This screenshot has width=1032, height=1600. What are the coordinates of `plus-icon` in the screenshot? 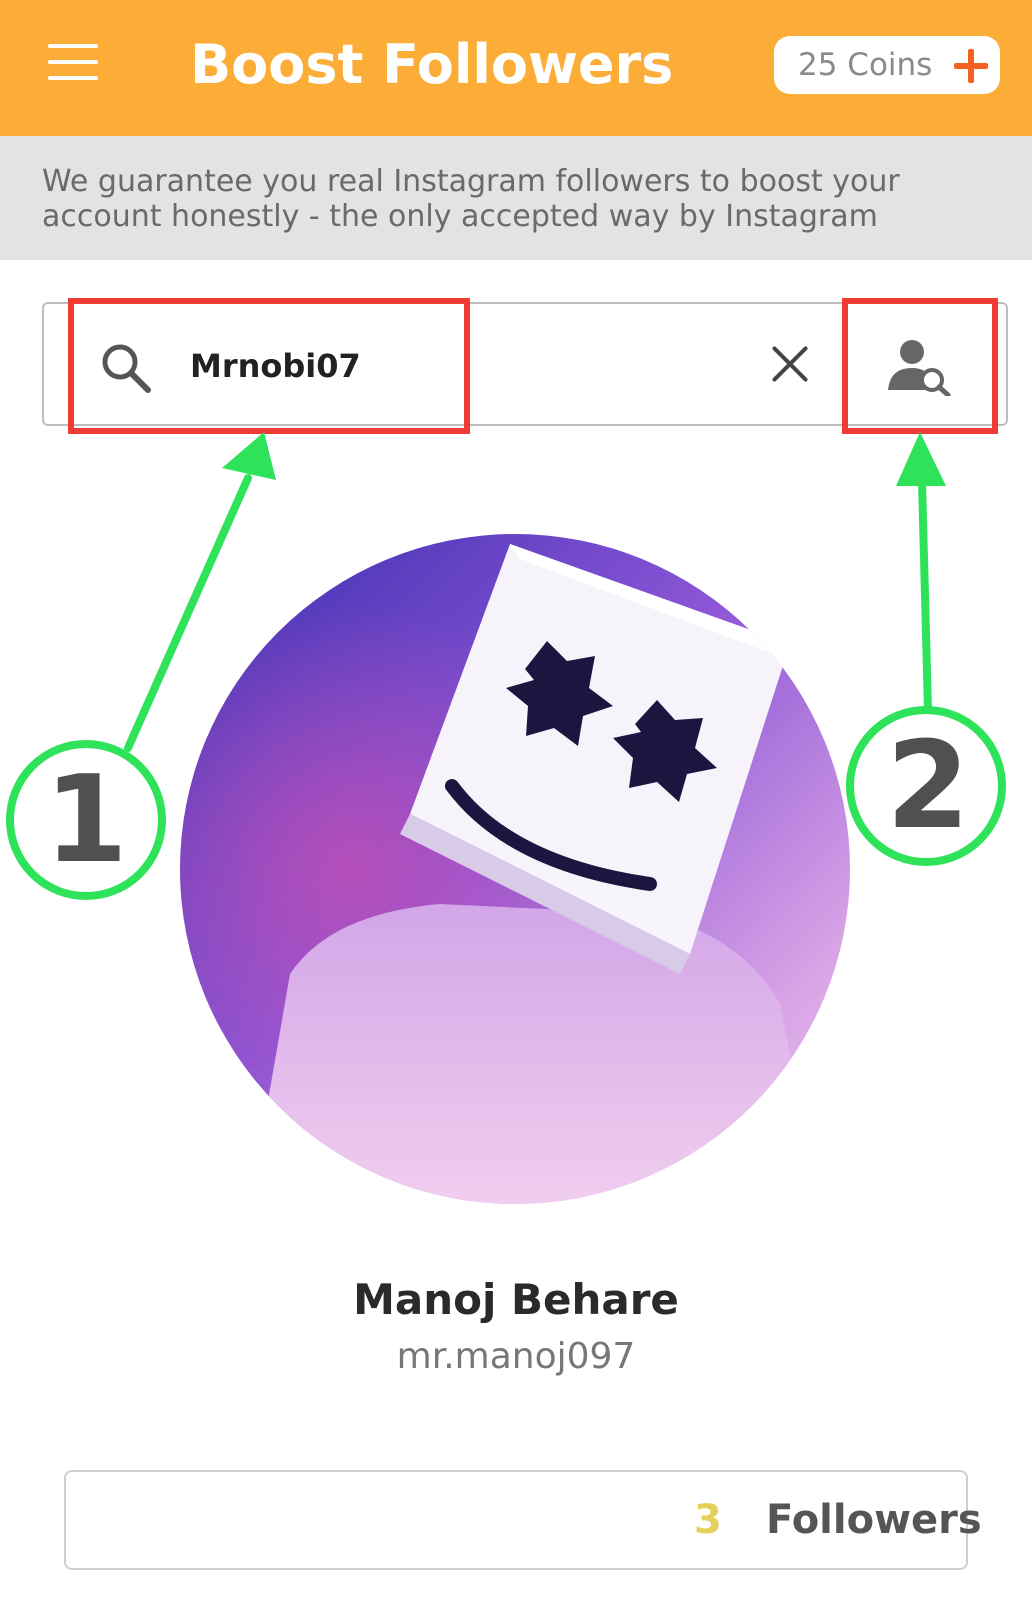 It's located at (971, 66).